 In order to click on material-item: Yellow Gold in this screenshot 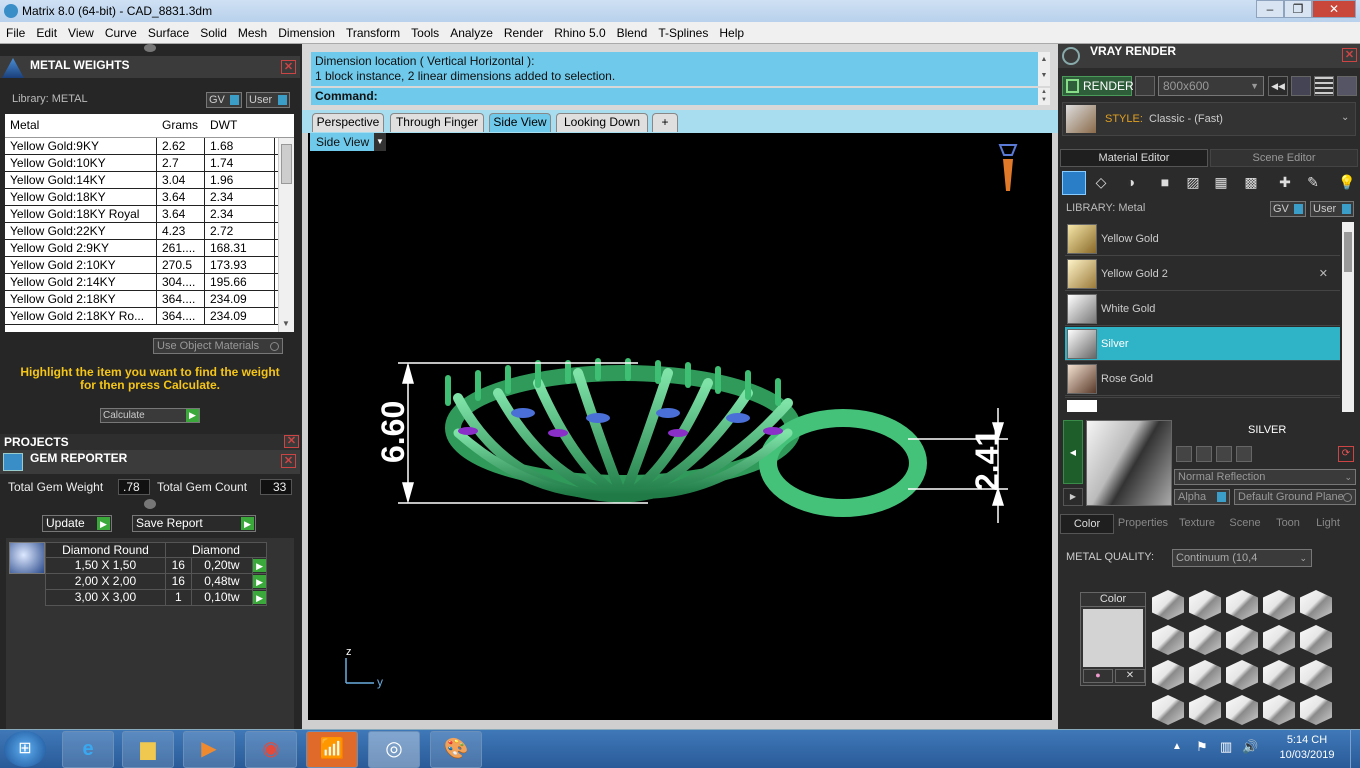, I will do `click(1202, 239)`.